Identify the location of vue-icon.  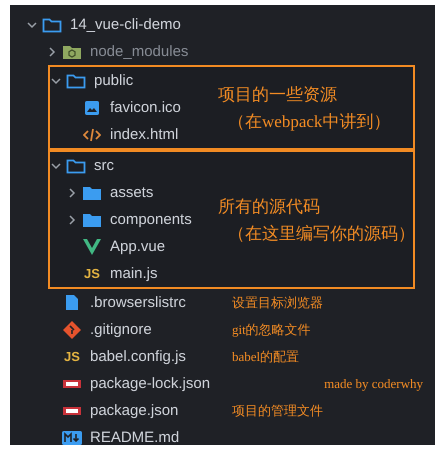
(92, 246).